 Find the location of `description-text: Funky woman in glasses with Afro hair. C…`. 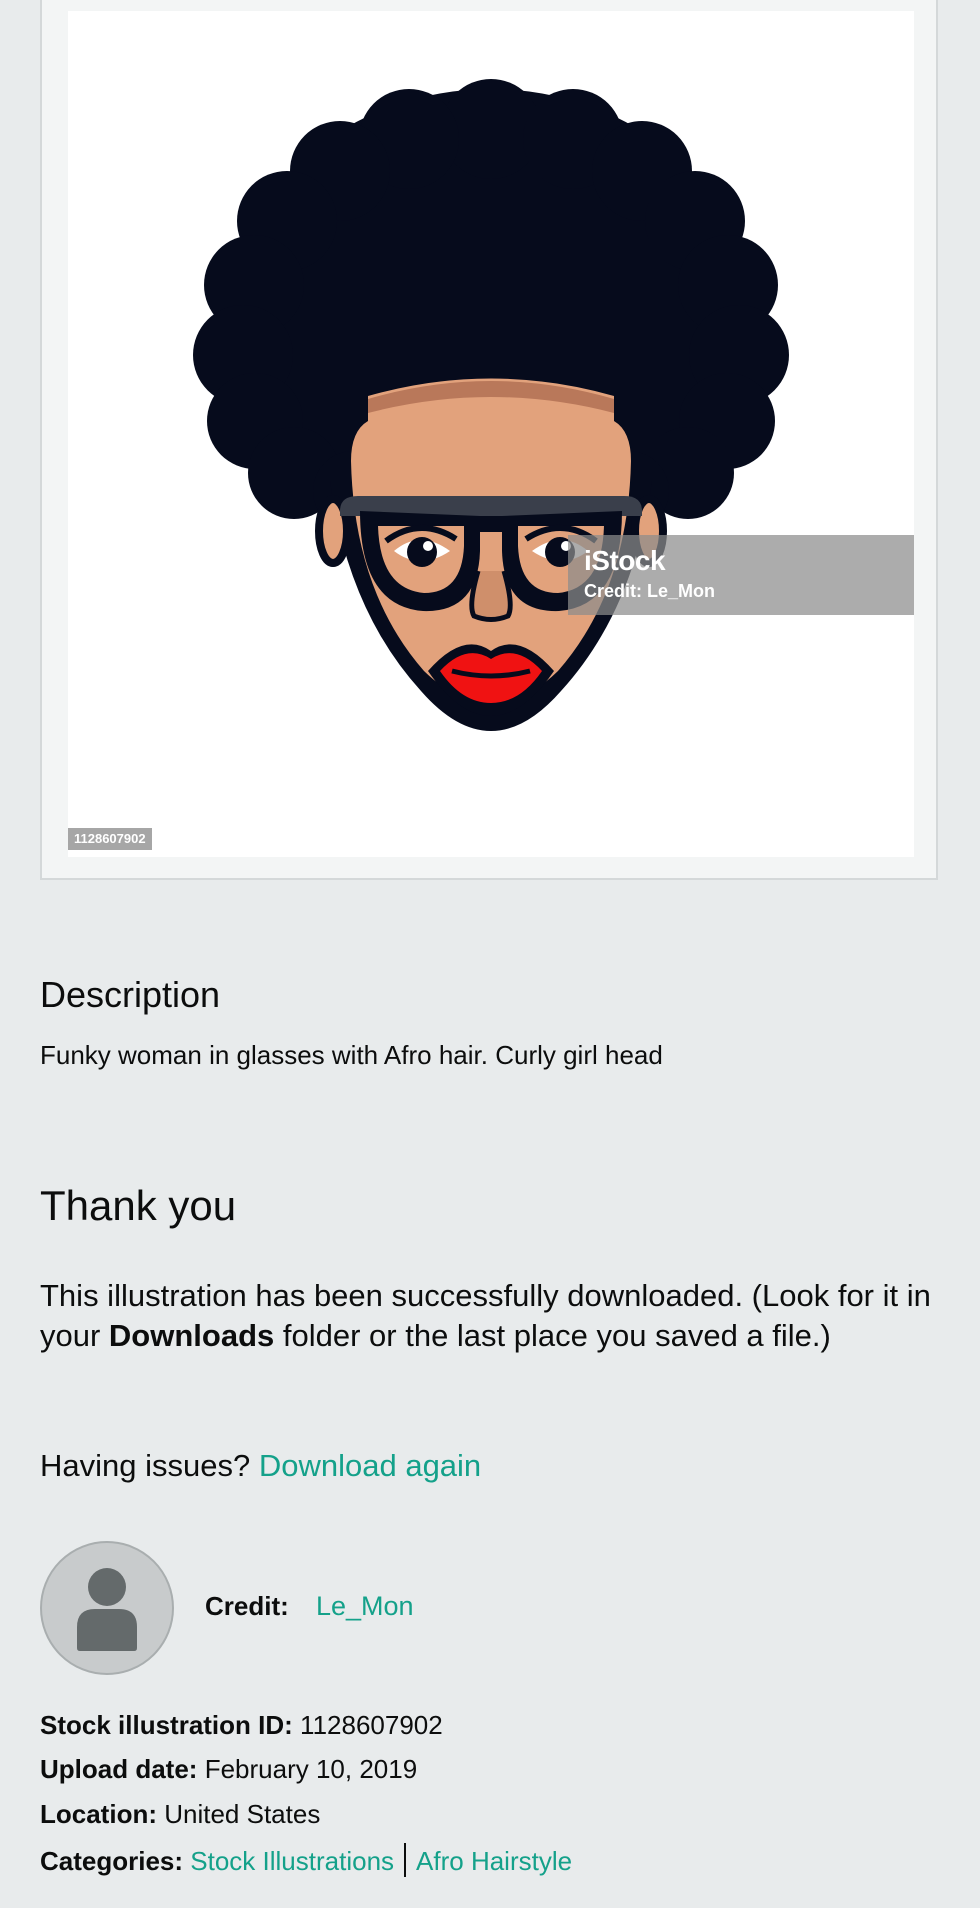

description-text: Funky woman in glasses with Afro hair. C… is located at coordinates (351, 1055).